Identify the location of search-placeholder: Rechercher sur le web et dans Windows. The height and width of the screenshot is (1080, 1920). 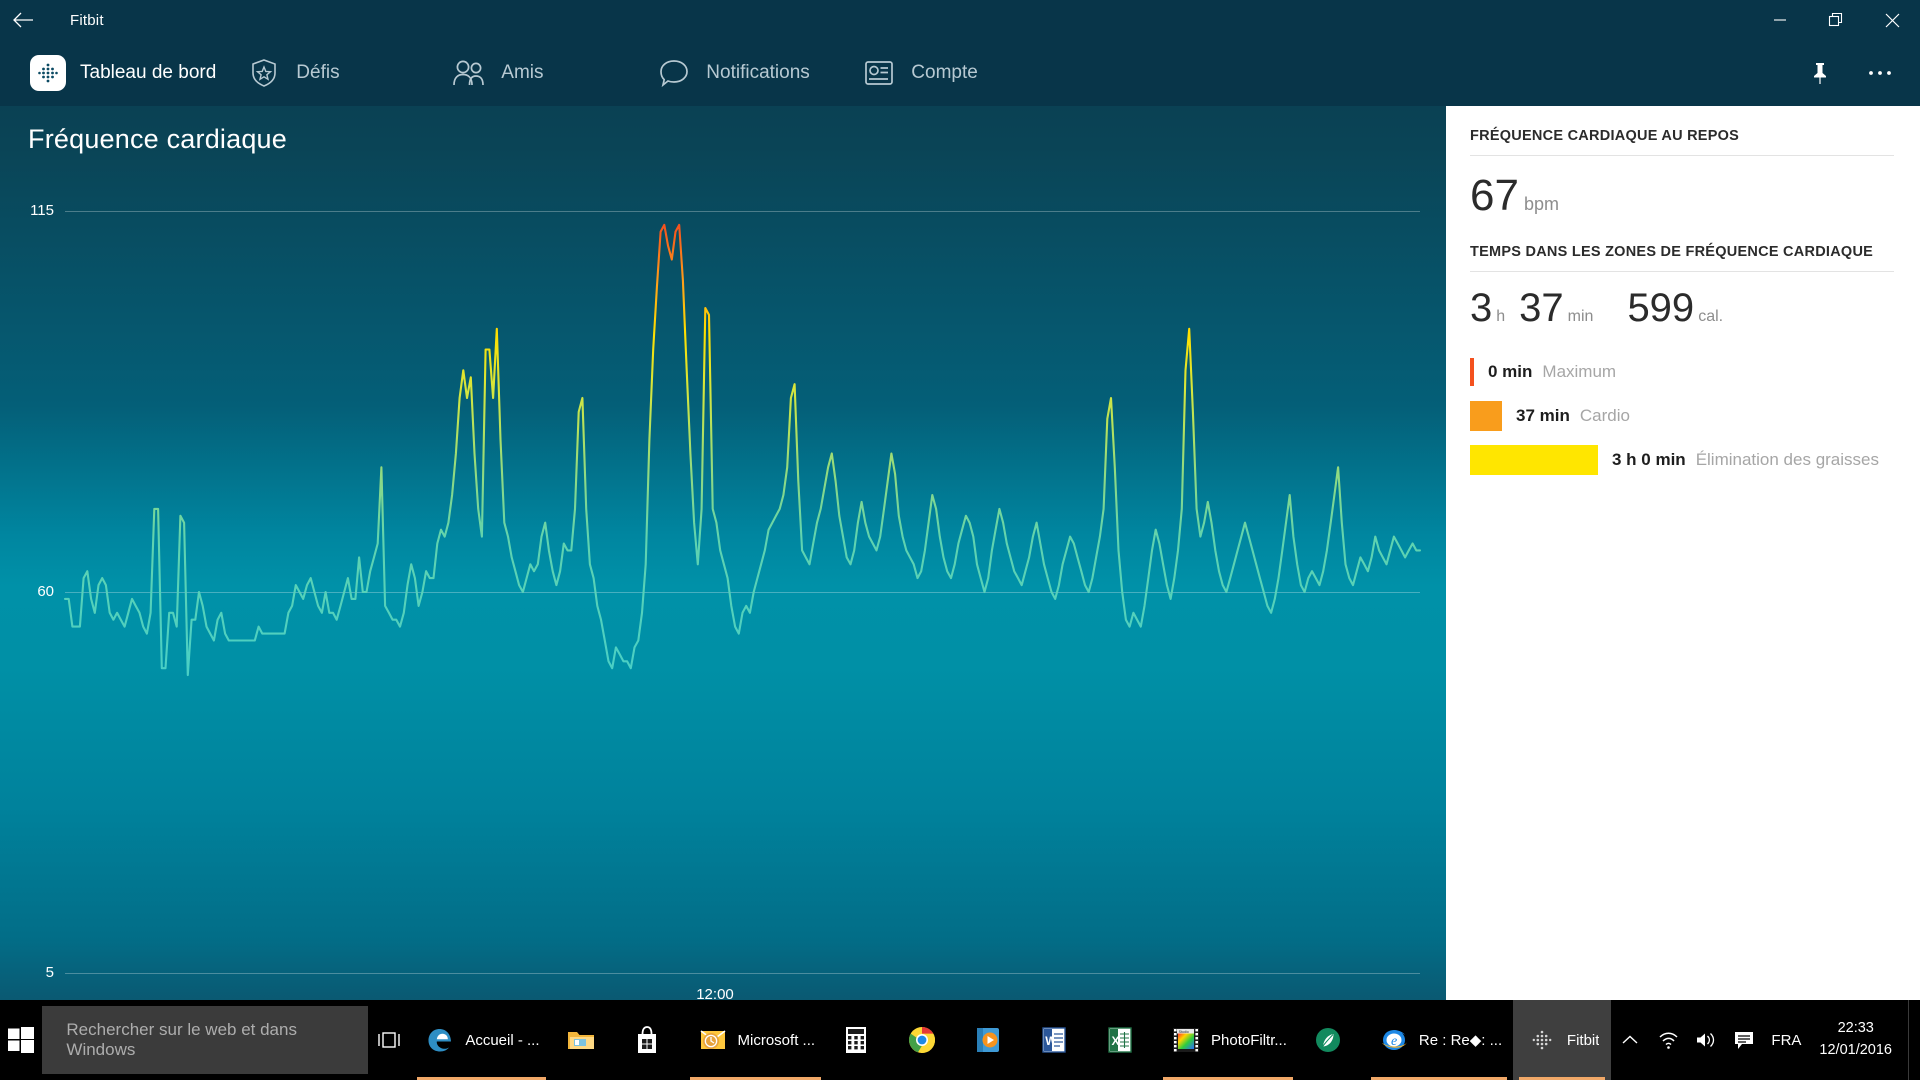
(181, 1039).